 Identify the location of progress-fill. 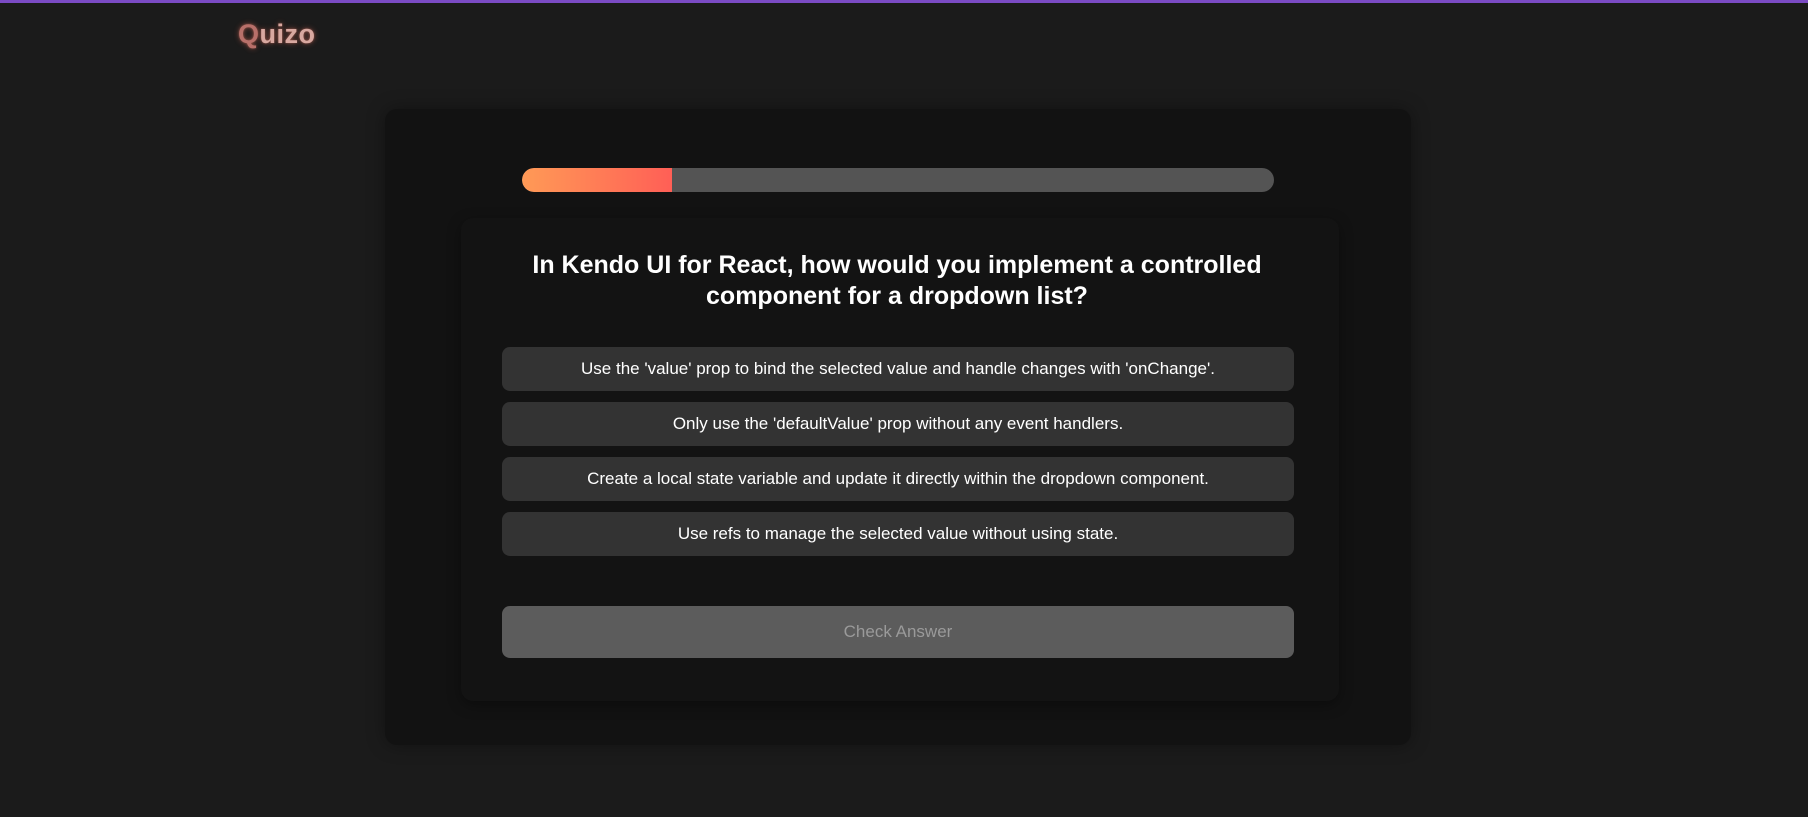
(597, 180).